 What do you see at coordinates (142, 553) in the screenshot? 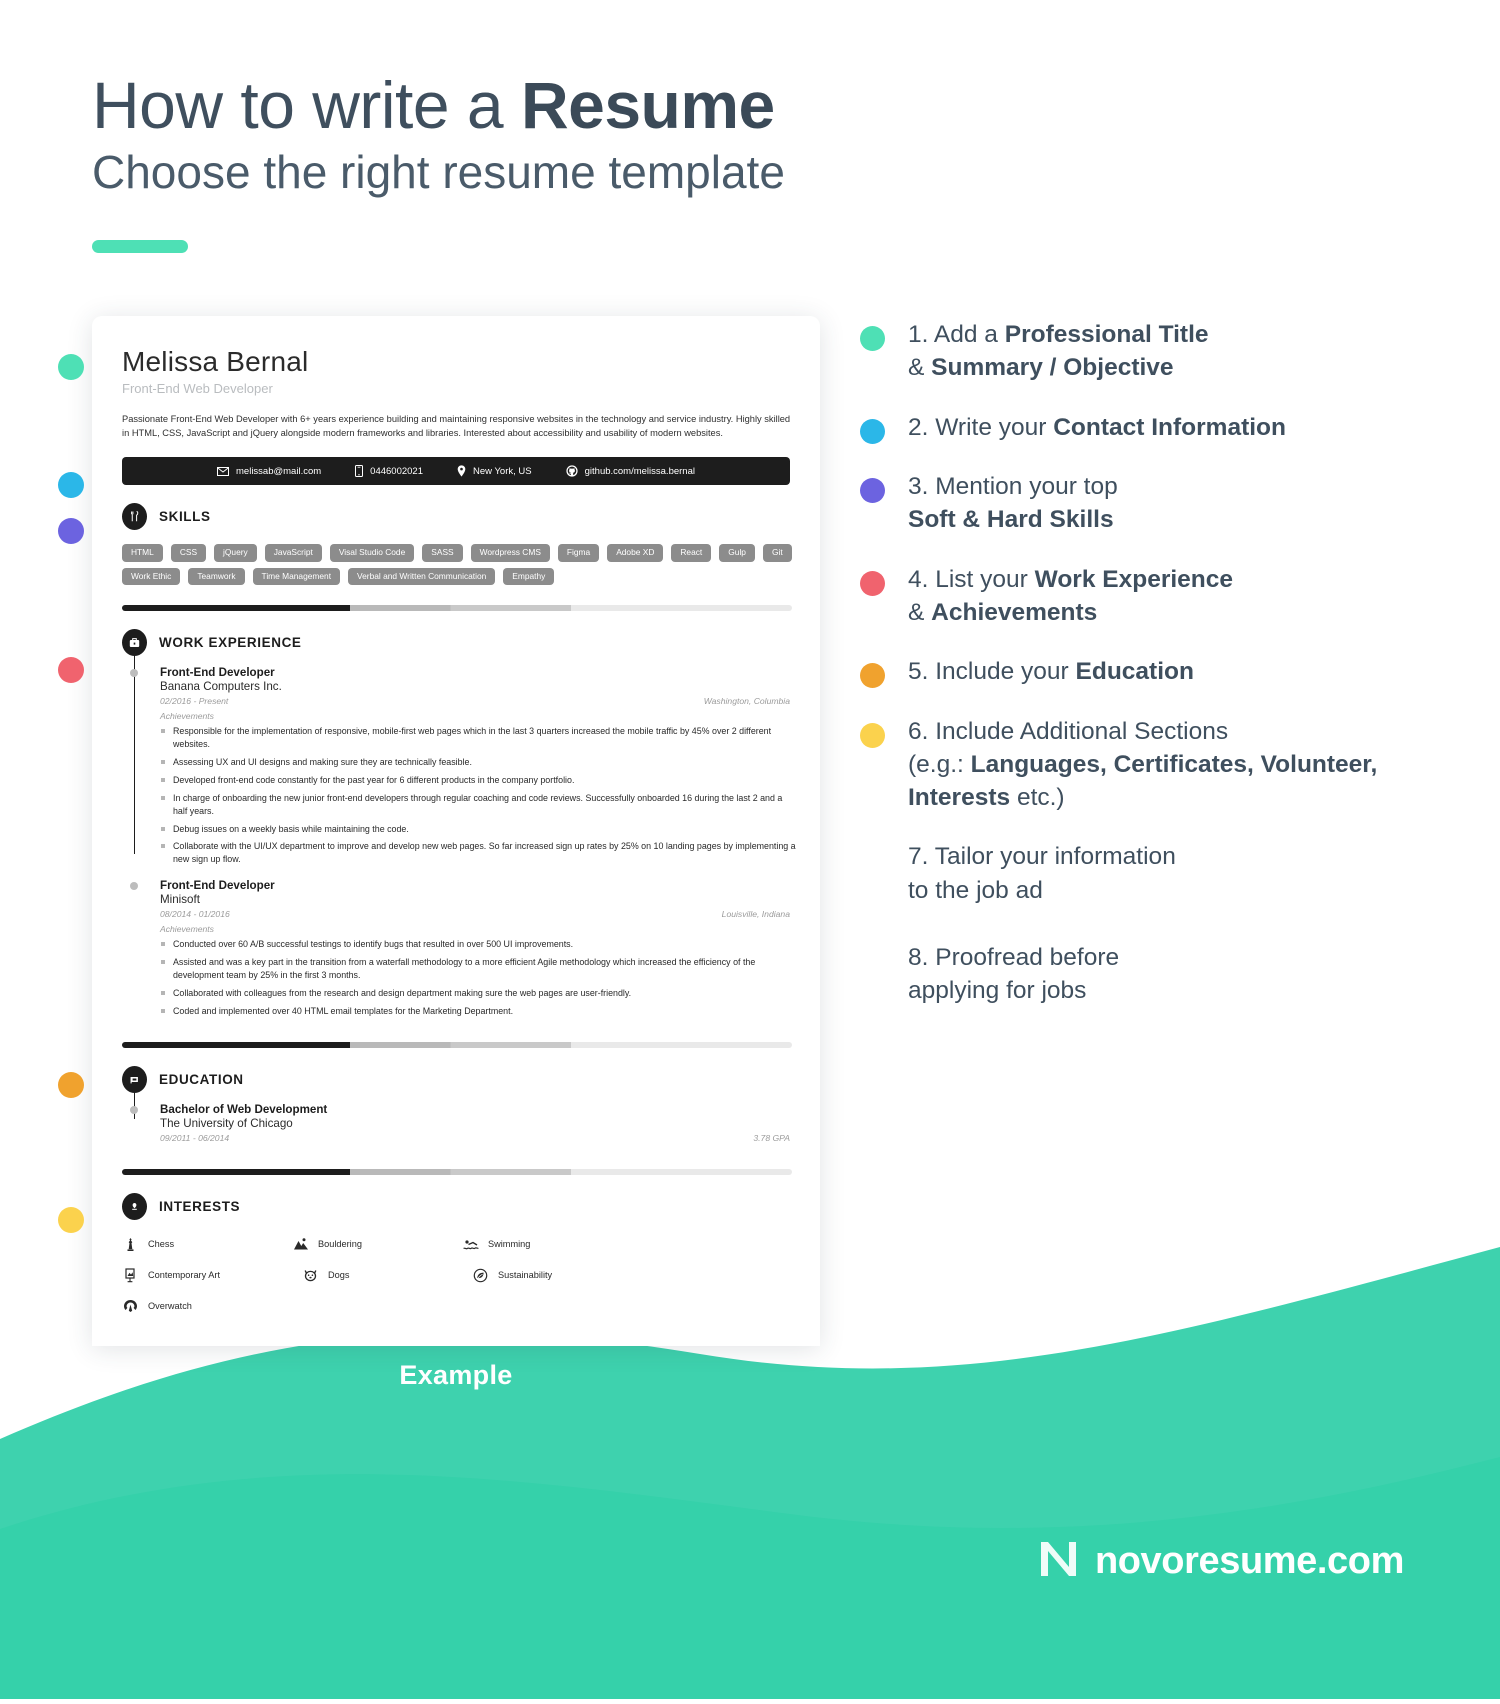
I see `skill-tag: HTML` at bounding box center [142, 553].